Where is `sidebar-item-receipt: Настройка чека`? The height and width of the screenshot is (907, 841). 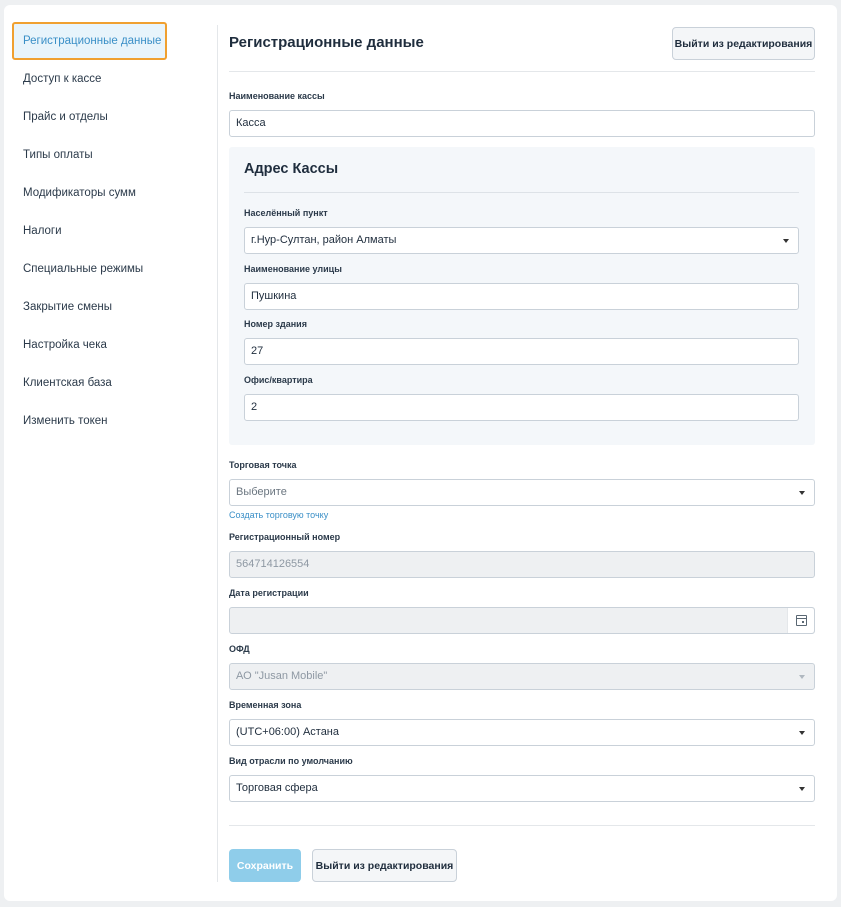 sidebar-item-receipt: Настройка чека is located at coordinates (112, 345).